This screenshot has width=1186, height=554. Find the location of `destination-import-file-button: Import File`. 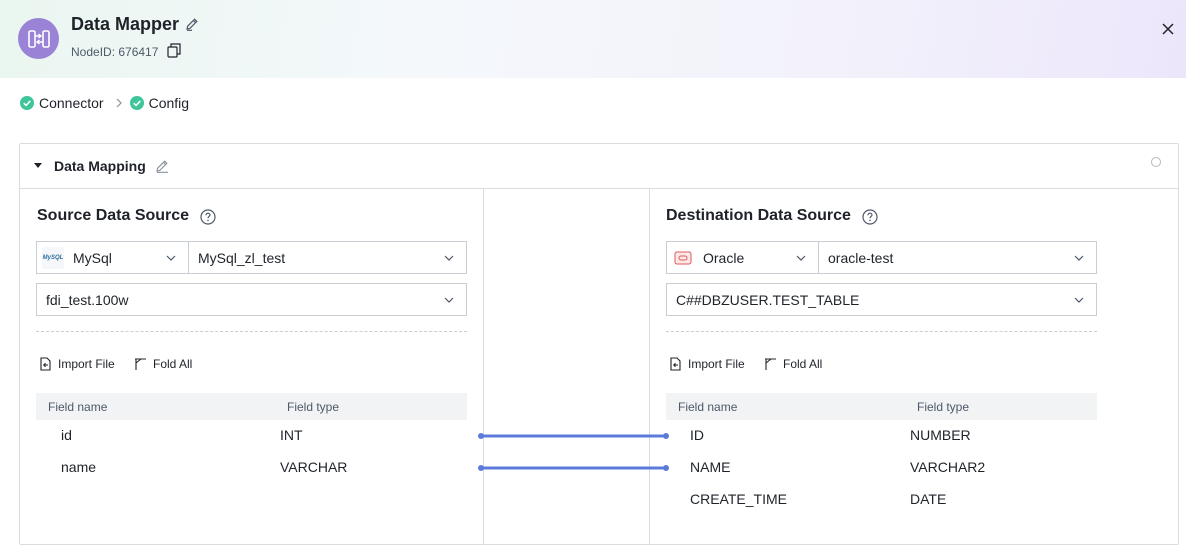

destination-import-file-button: Import File is located at coordinates (707, 364).